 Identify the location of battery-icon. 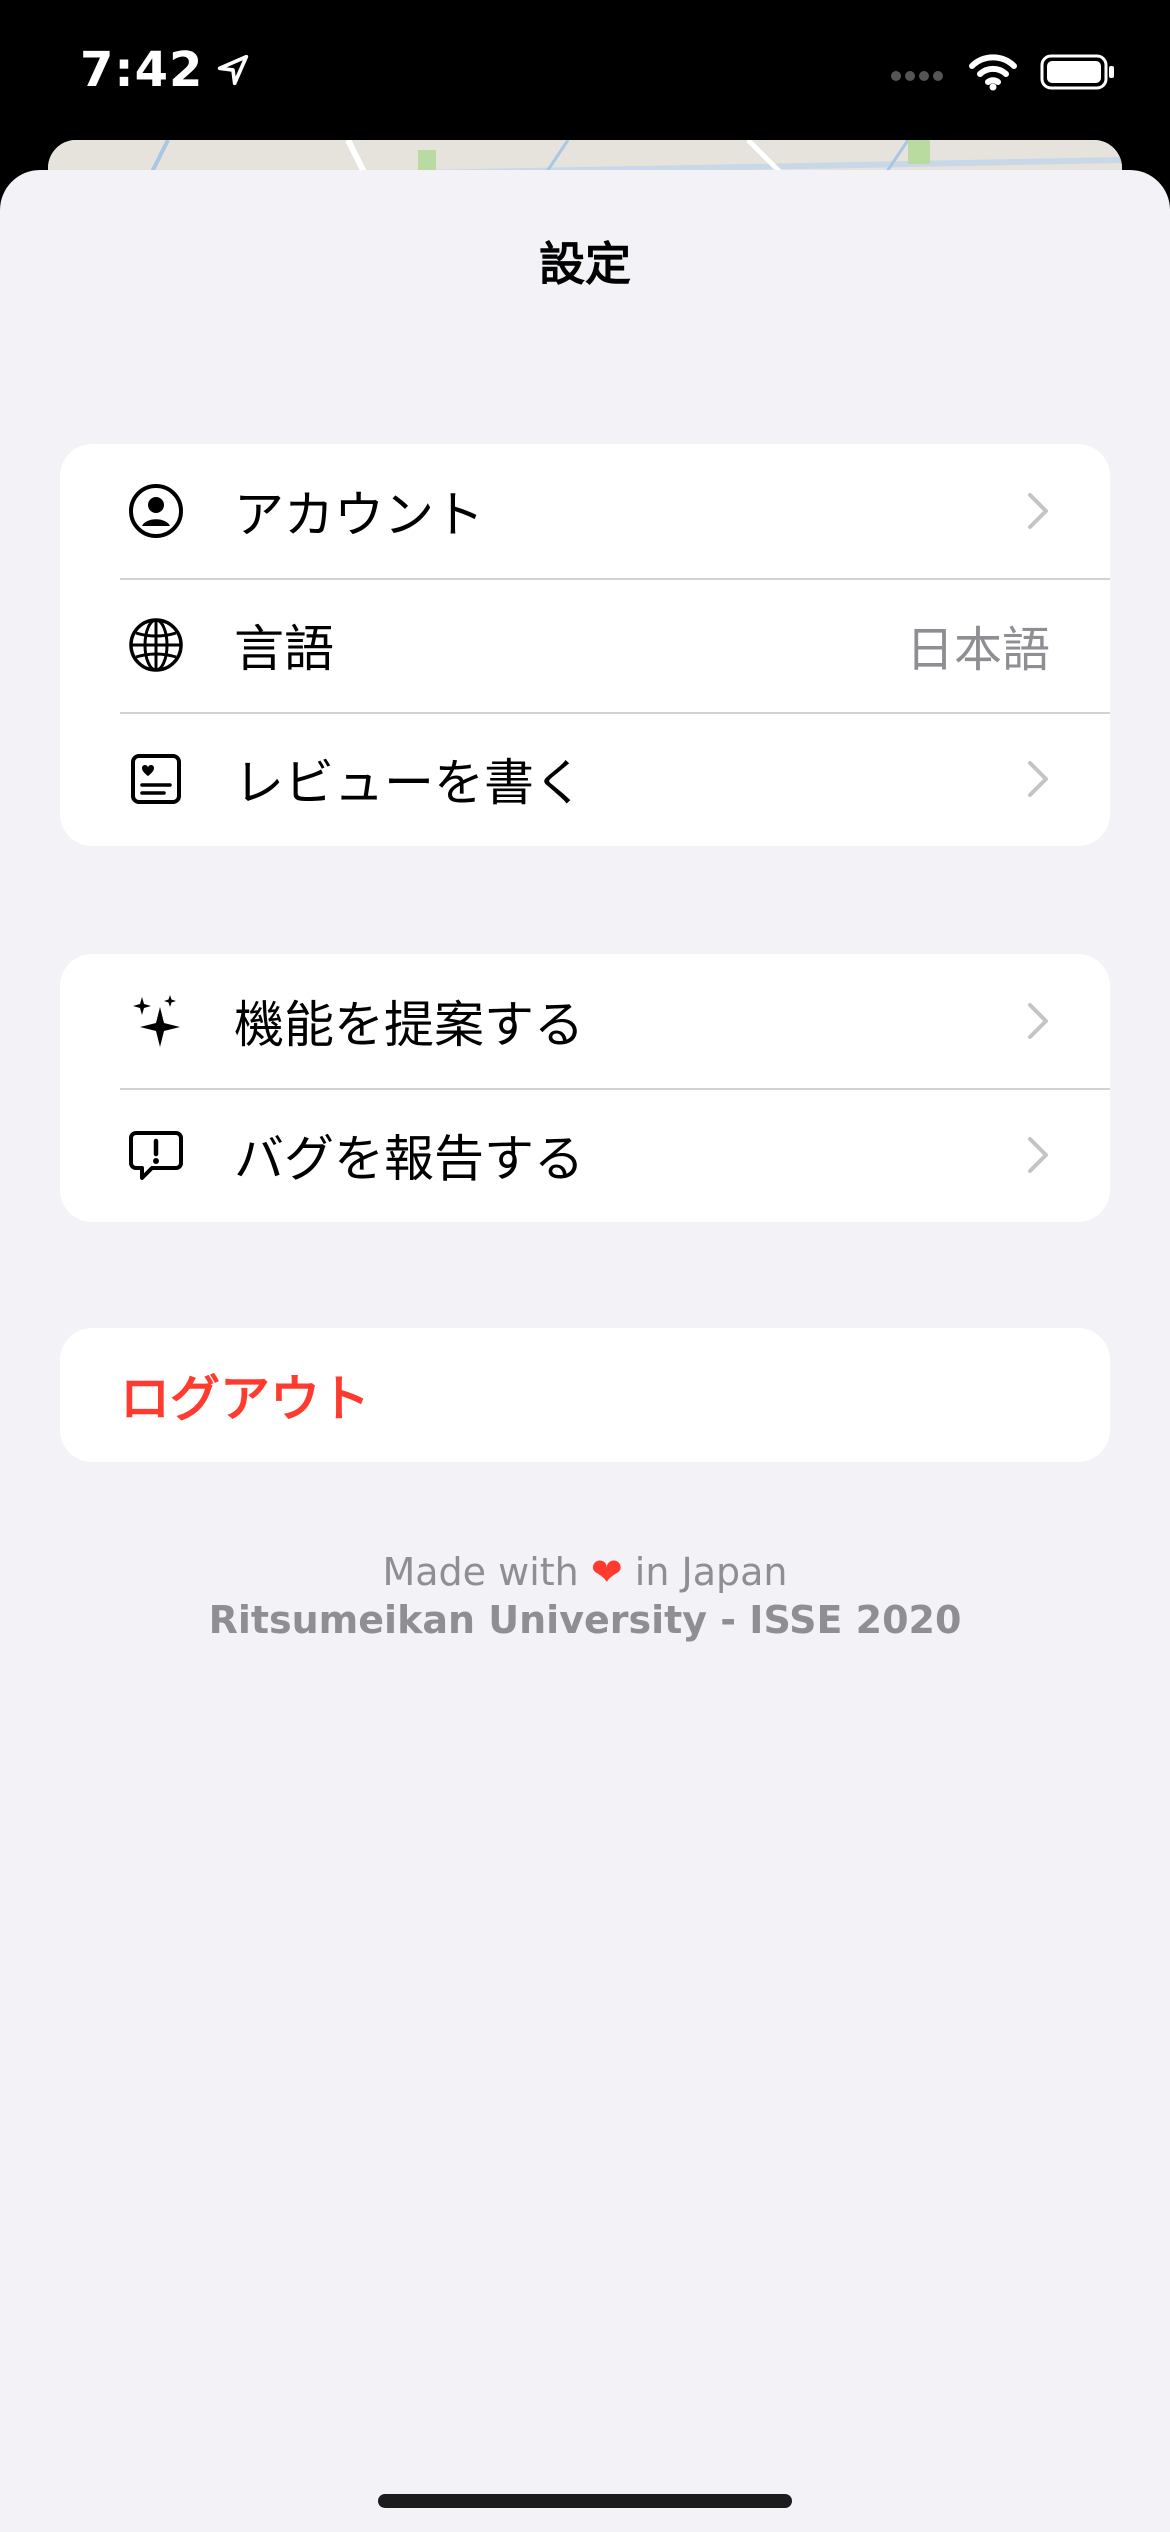
(1077, 72).